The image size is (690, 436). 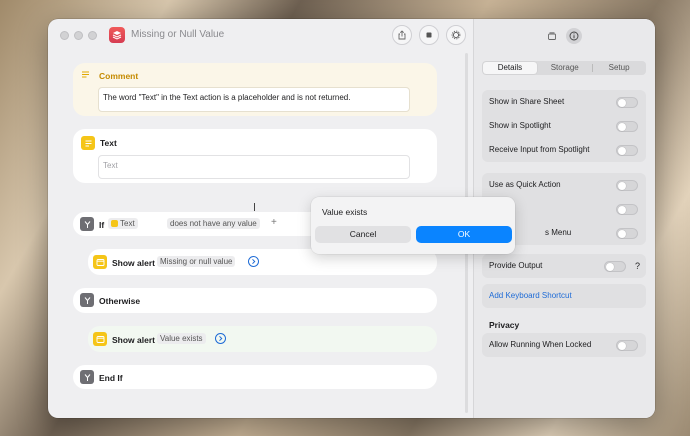 I want to click on text-variable-icon, so click(x=114, y=223).